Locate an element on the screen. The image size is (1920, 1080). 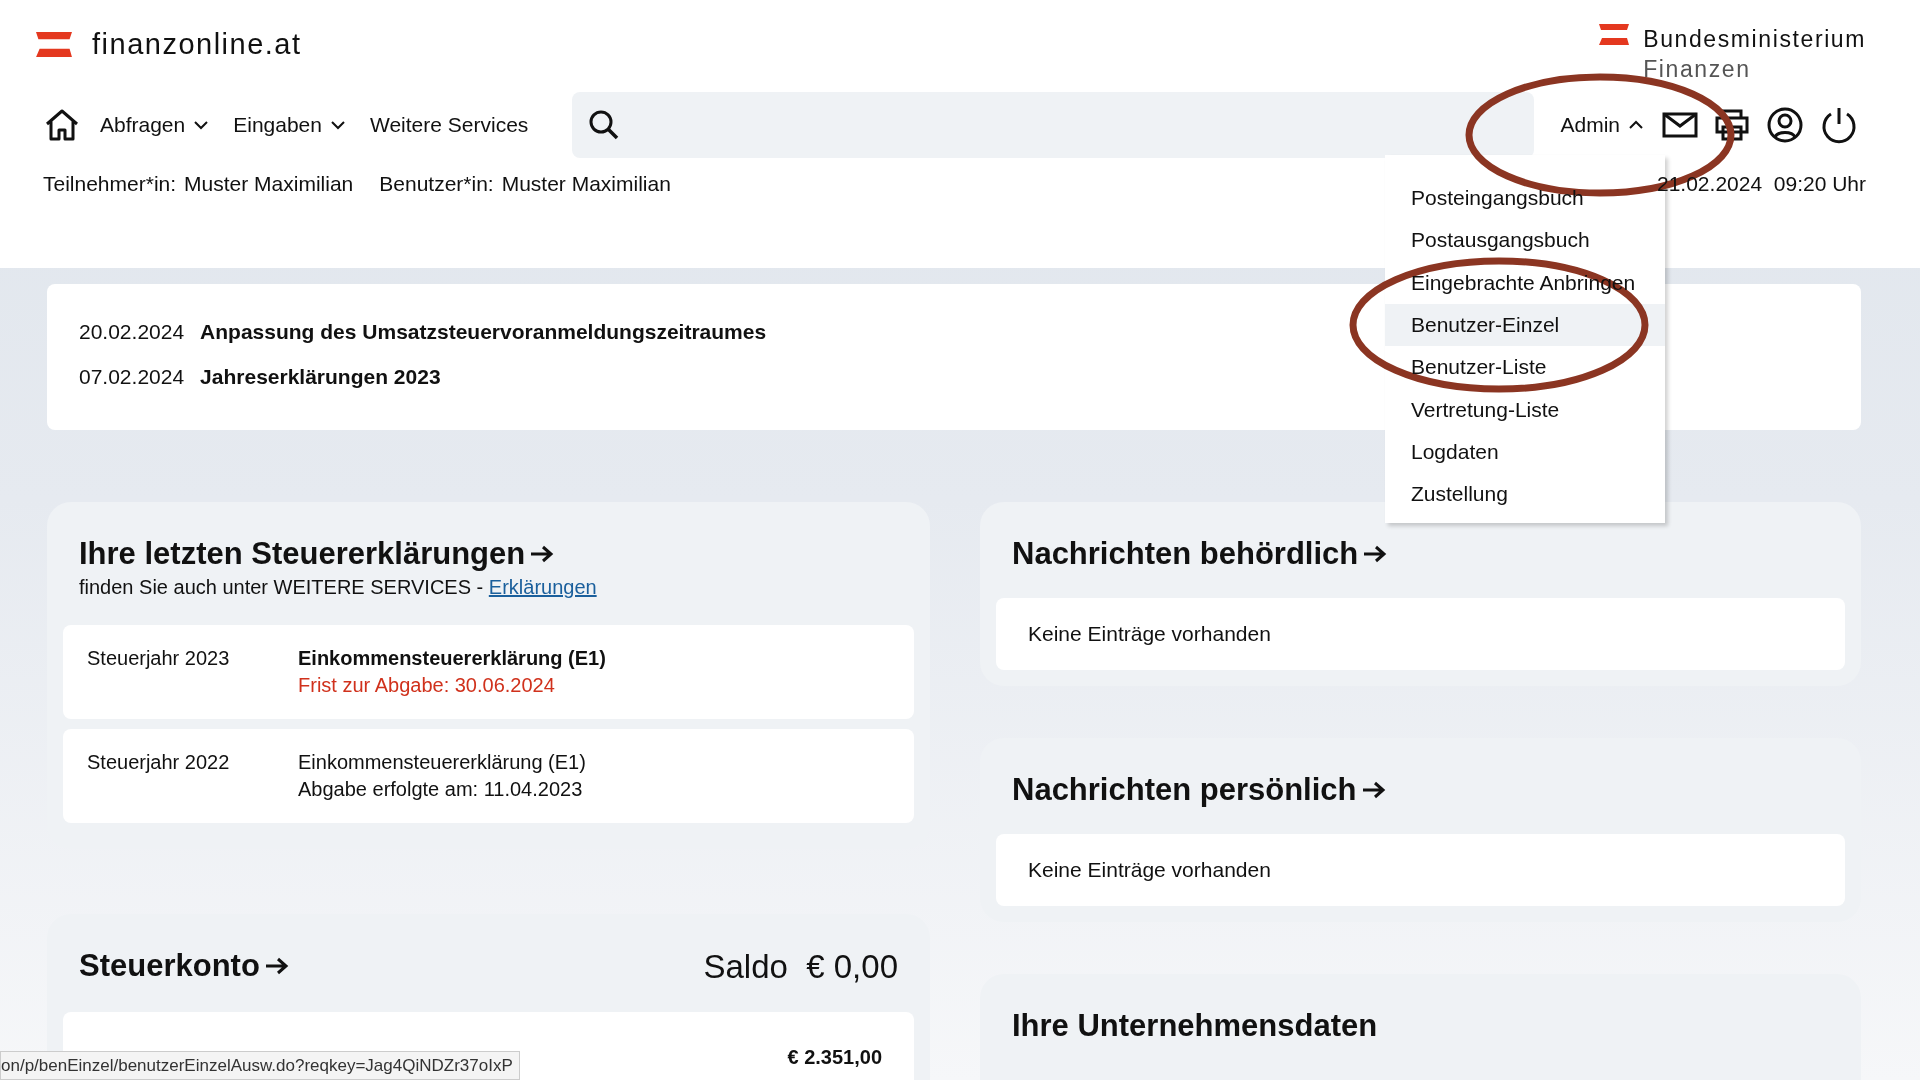
declaration-status: Abgabe erfolgte am: 11.04.2023 is located at coordinates (441, 789).